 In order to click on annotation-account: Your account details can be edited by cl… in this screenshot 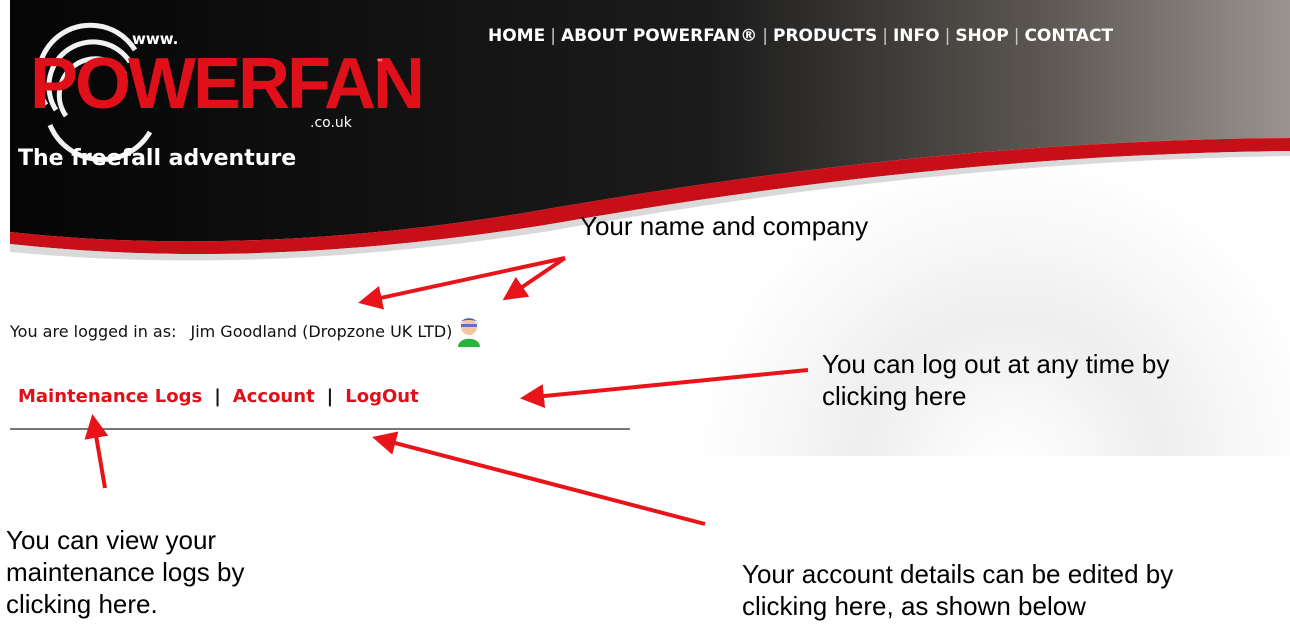, I will do `click(958, 590)`.